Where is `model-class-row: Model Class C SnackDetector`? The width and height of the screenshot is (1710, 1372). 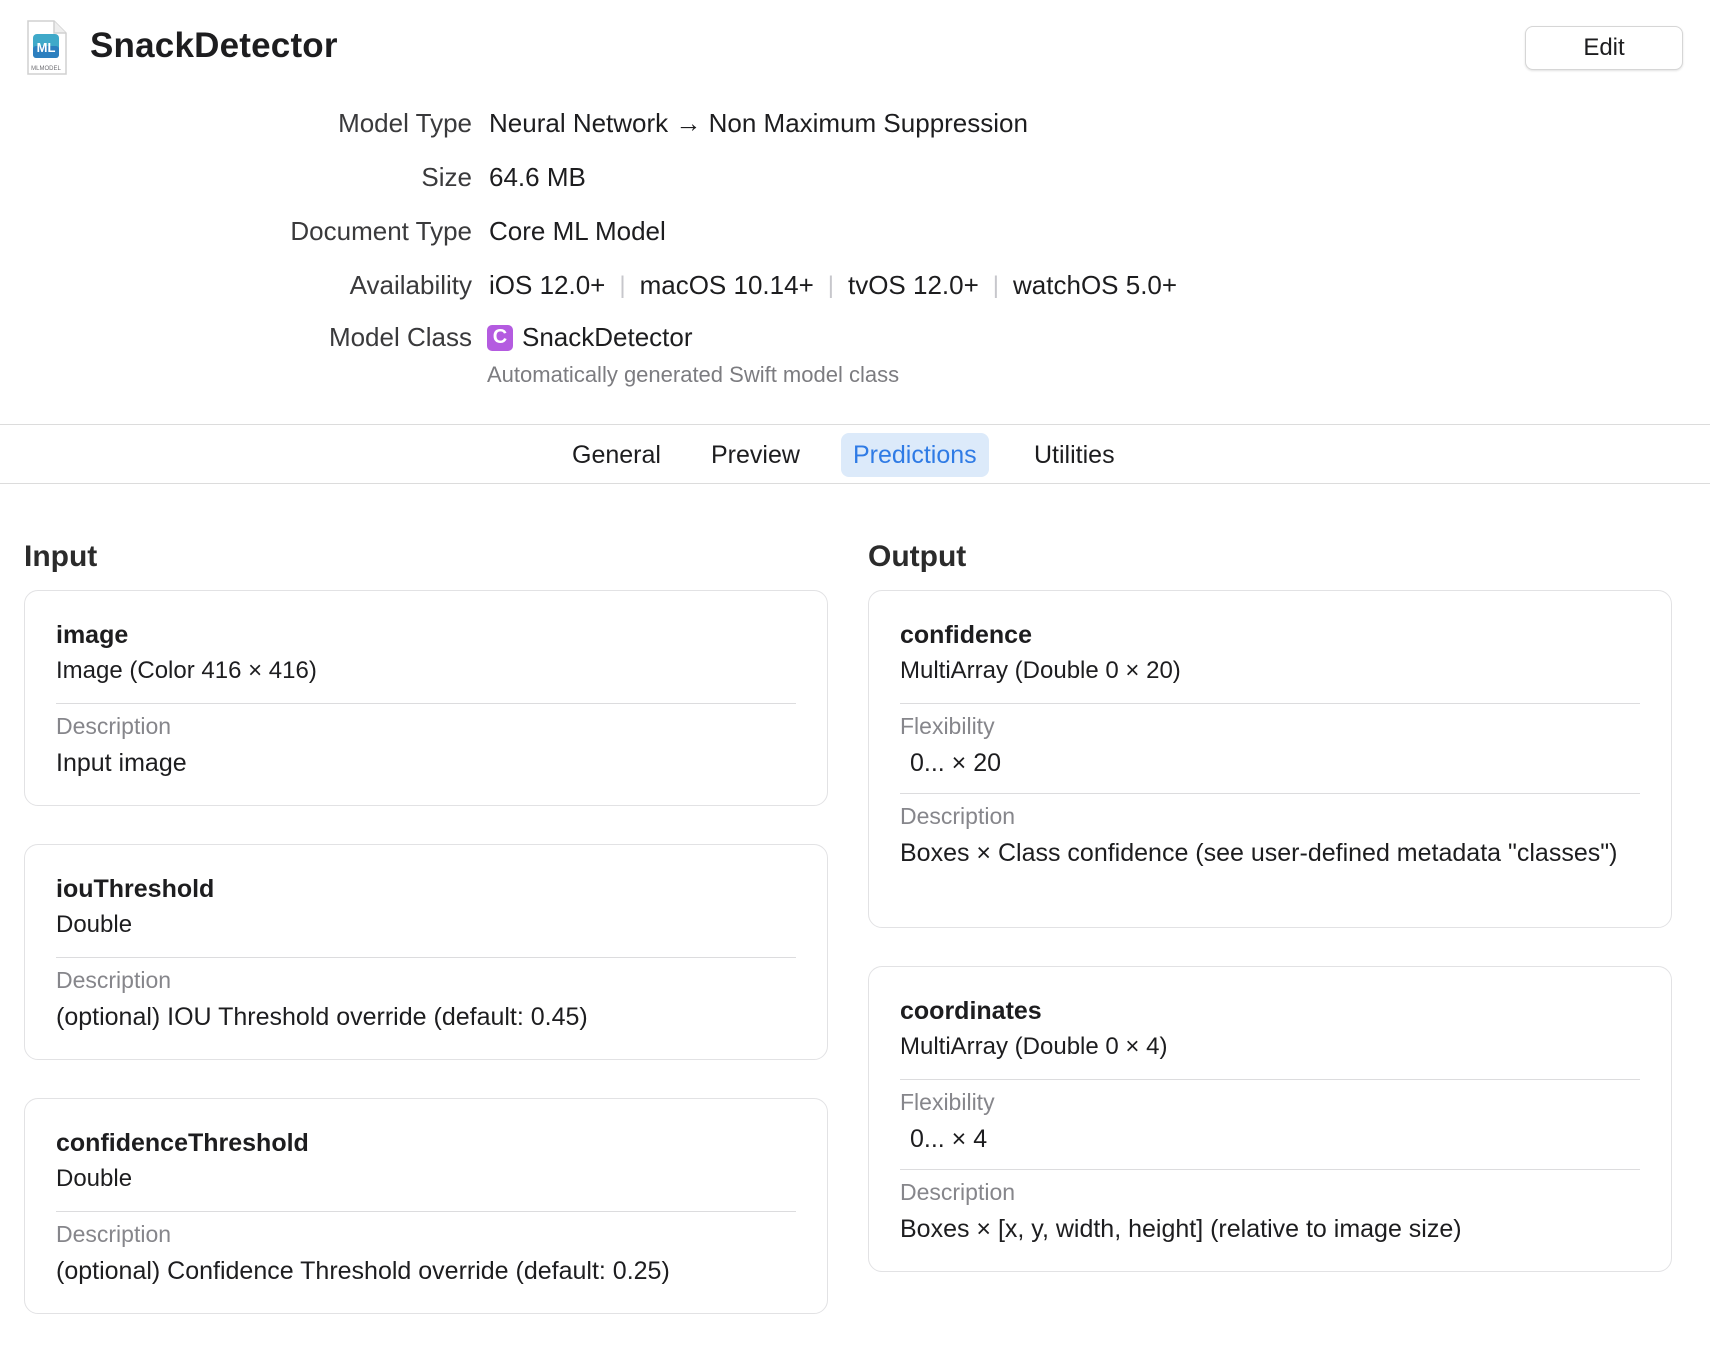 model-class-row: Model Class C SnackDetector is located at coordinates (855, 342).